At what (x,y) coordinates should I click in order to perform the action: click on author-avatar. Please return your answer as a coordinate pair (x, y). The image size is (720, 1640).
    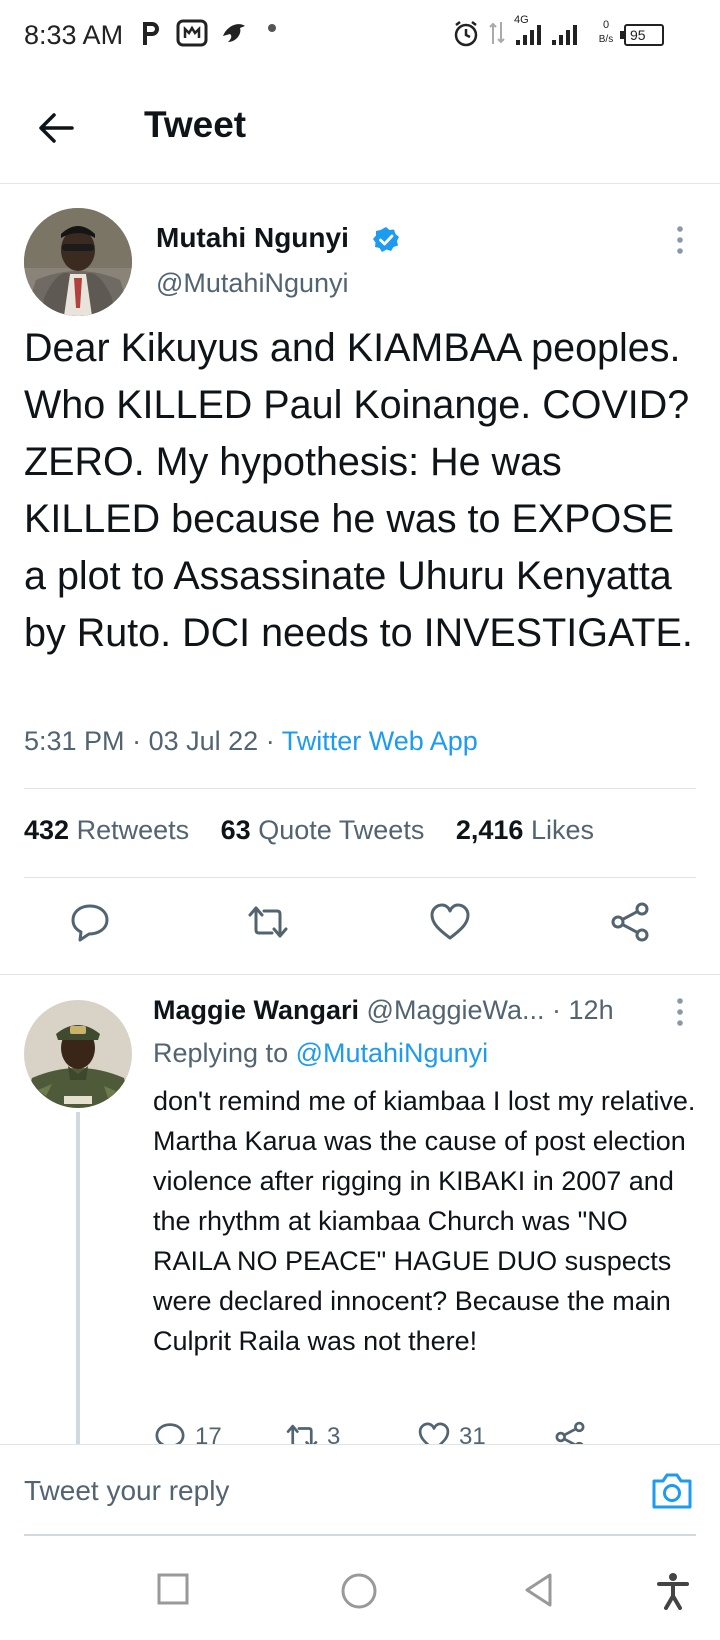
    Looking at the image, I should click on (78, 262).